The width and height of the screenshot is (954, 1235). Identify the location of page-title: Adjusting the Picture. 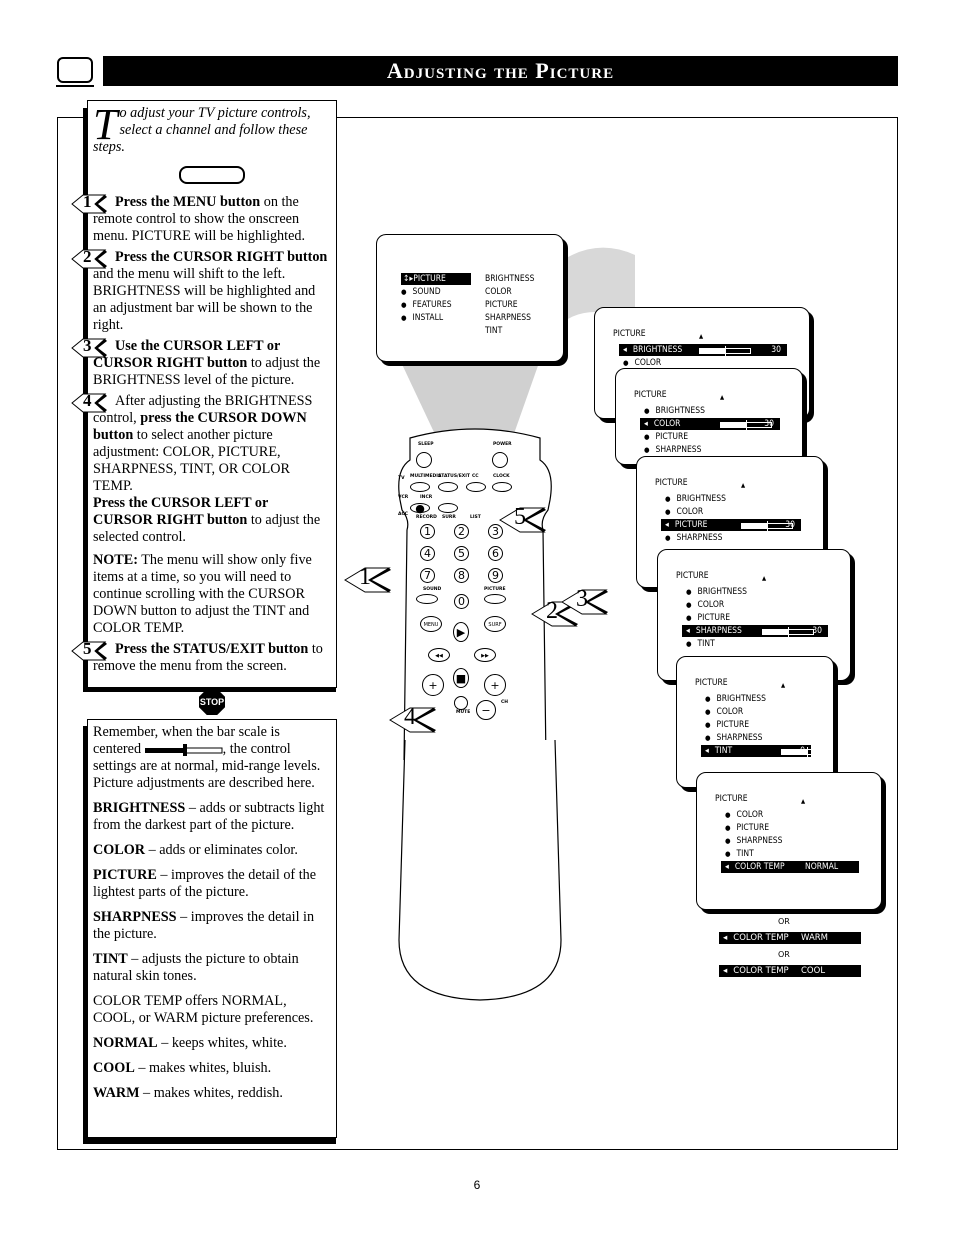
(500, 71).